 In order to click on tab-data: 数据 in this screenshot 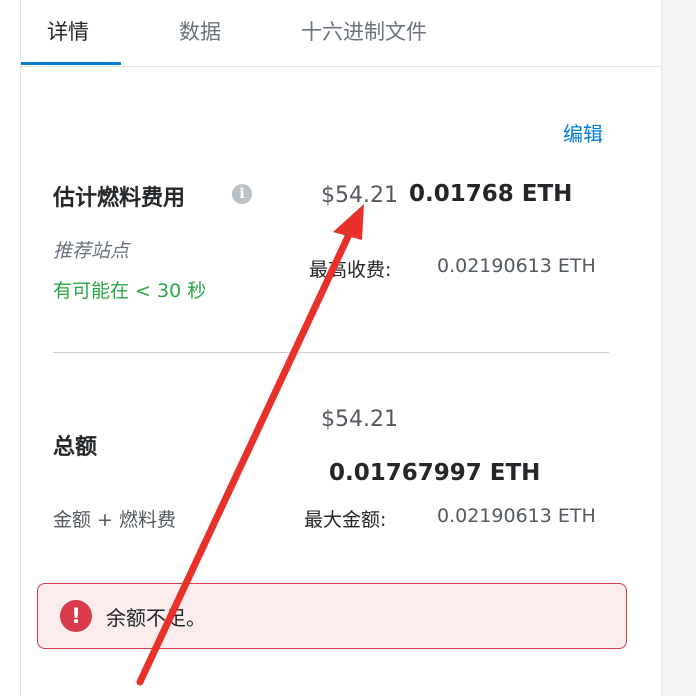, I will do `click(200, 31)`.